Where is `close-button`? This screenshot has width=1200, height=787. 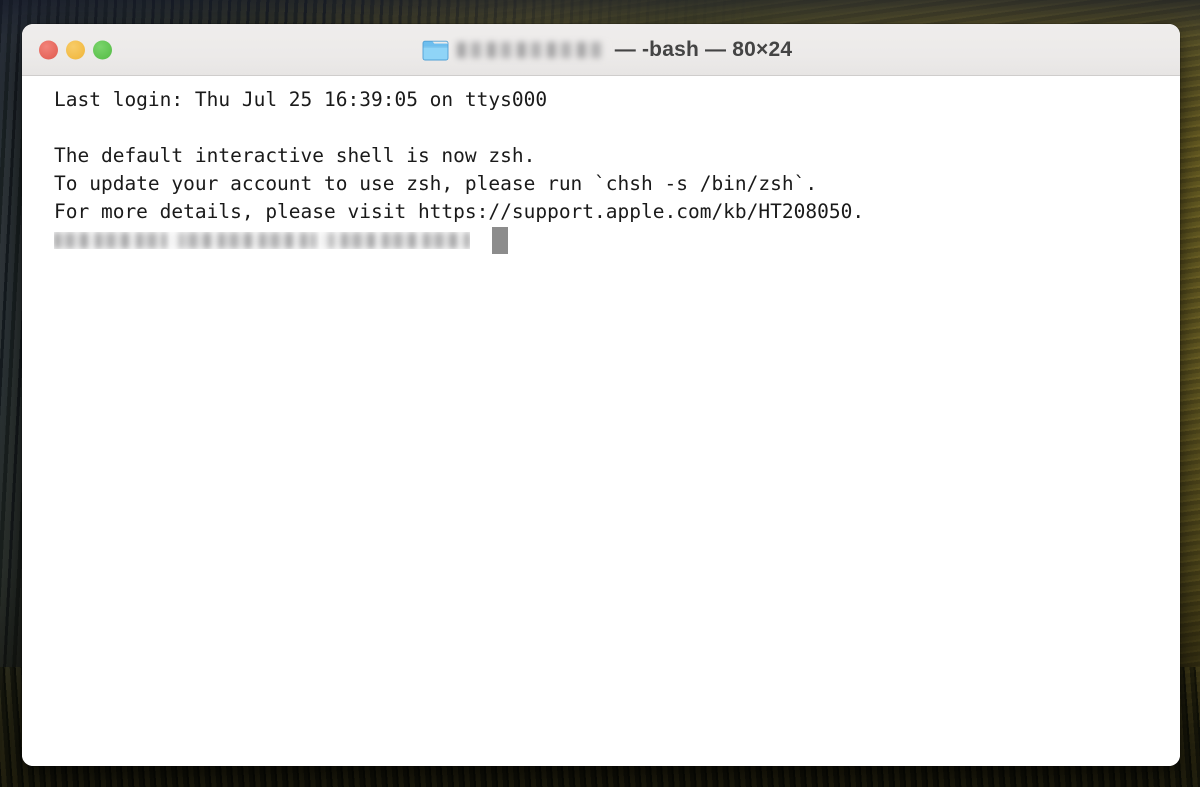
close-button is located at coordinates (48, 49).